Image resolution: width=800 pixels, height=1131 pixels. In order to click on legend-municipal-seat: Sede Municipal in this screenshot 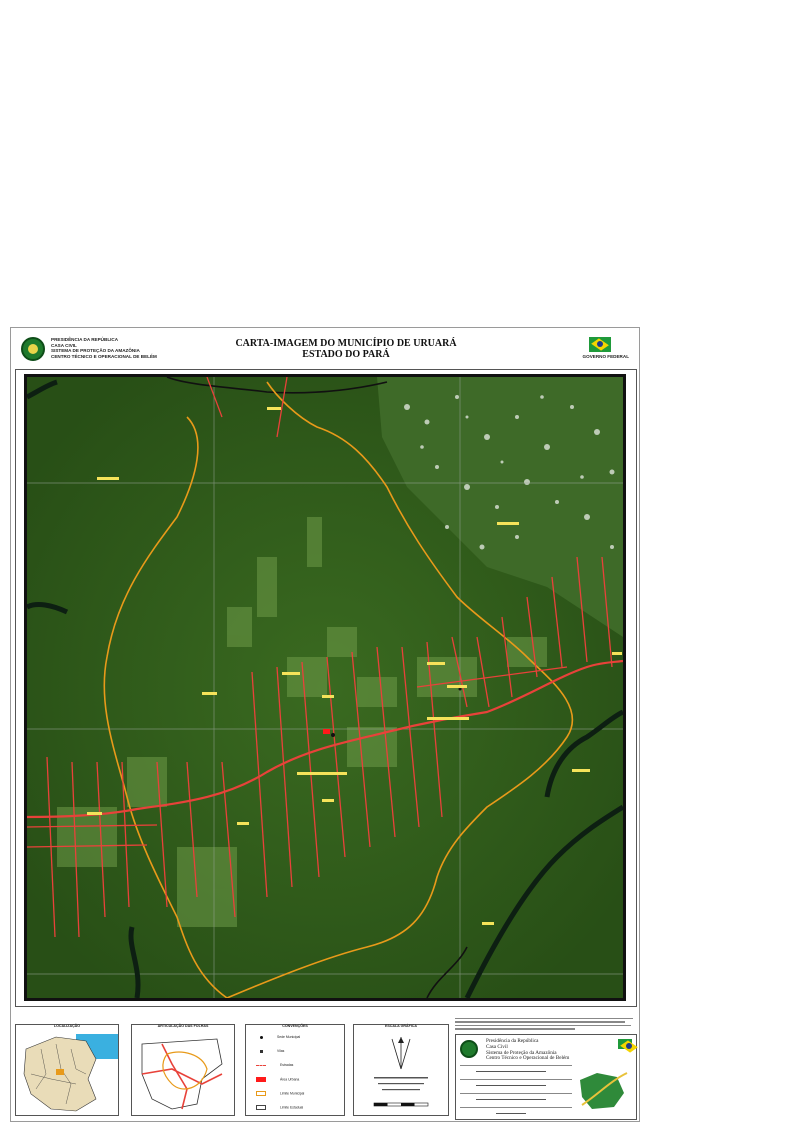, I will do `click(278, 1037)`.